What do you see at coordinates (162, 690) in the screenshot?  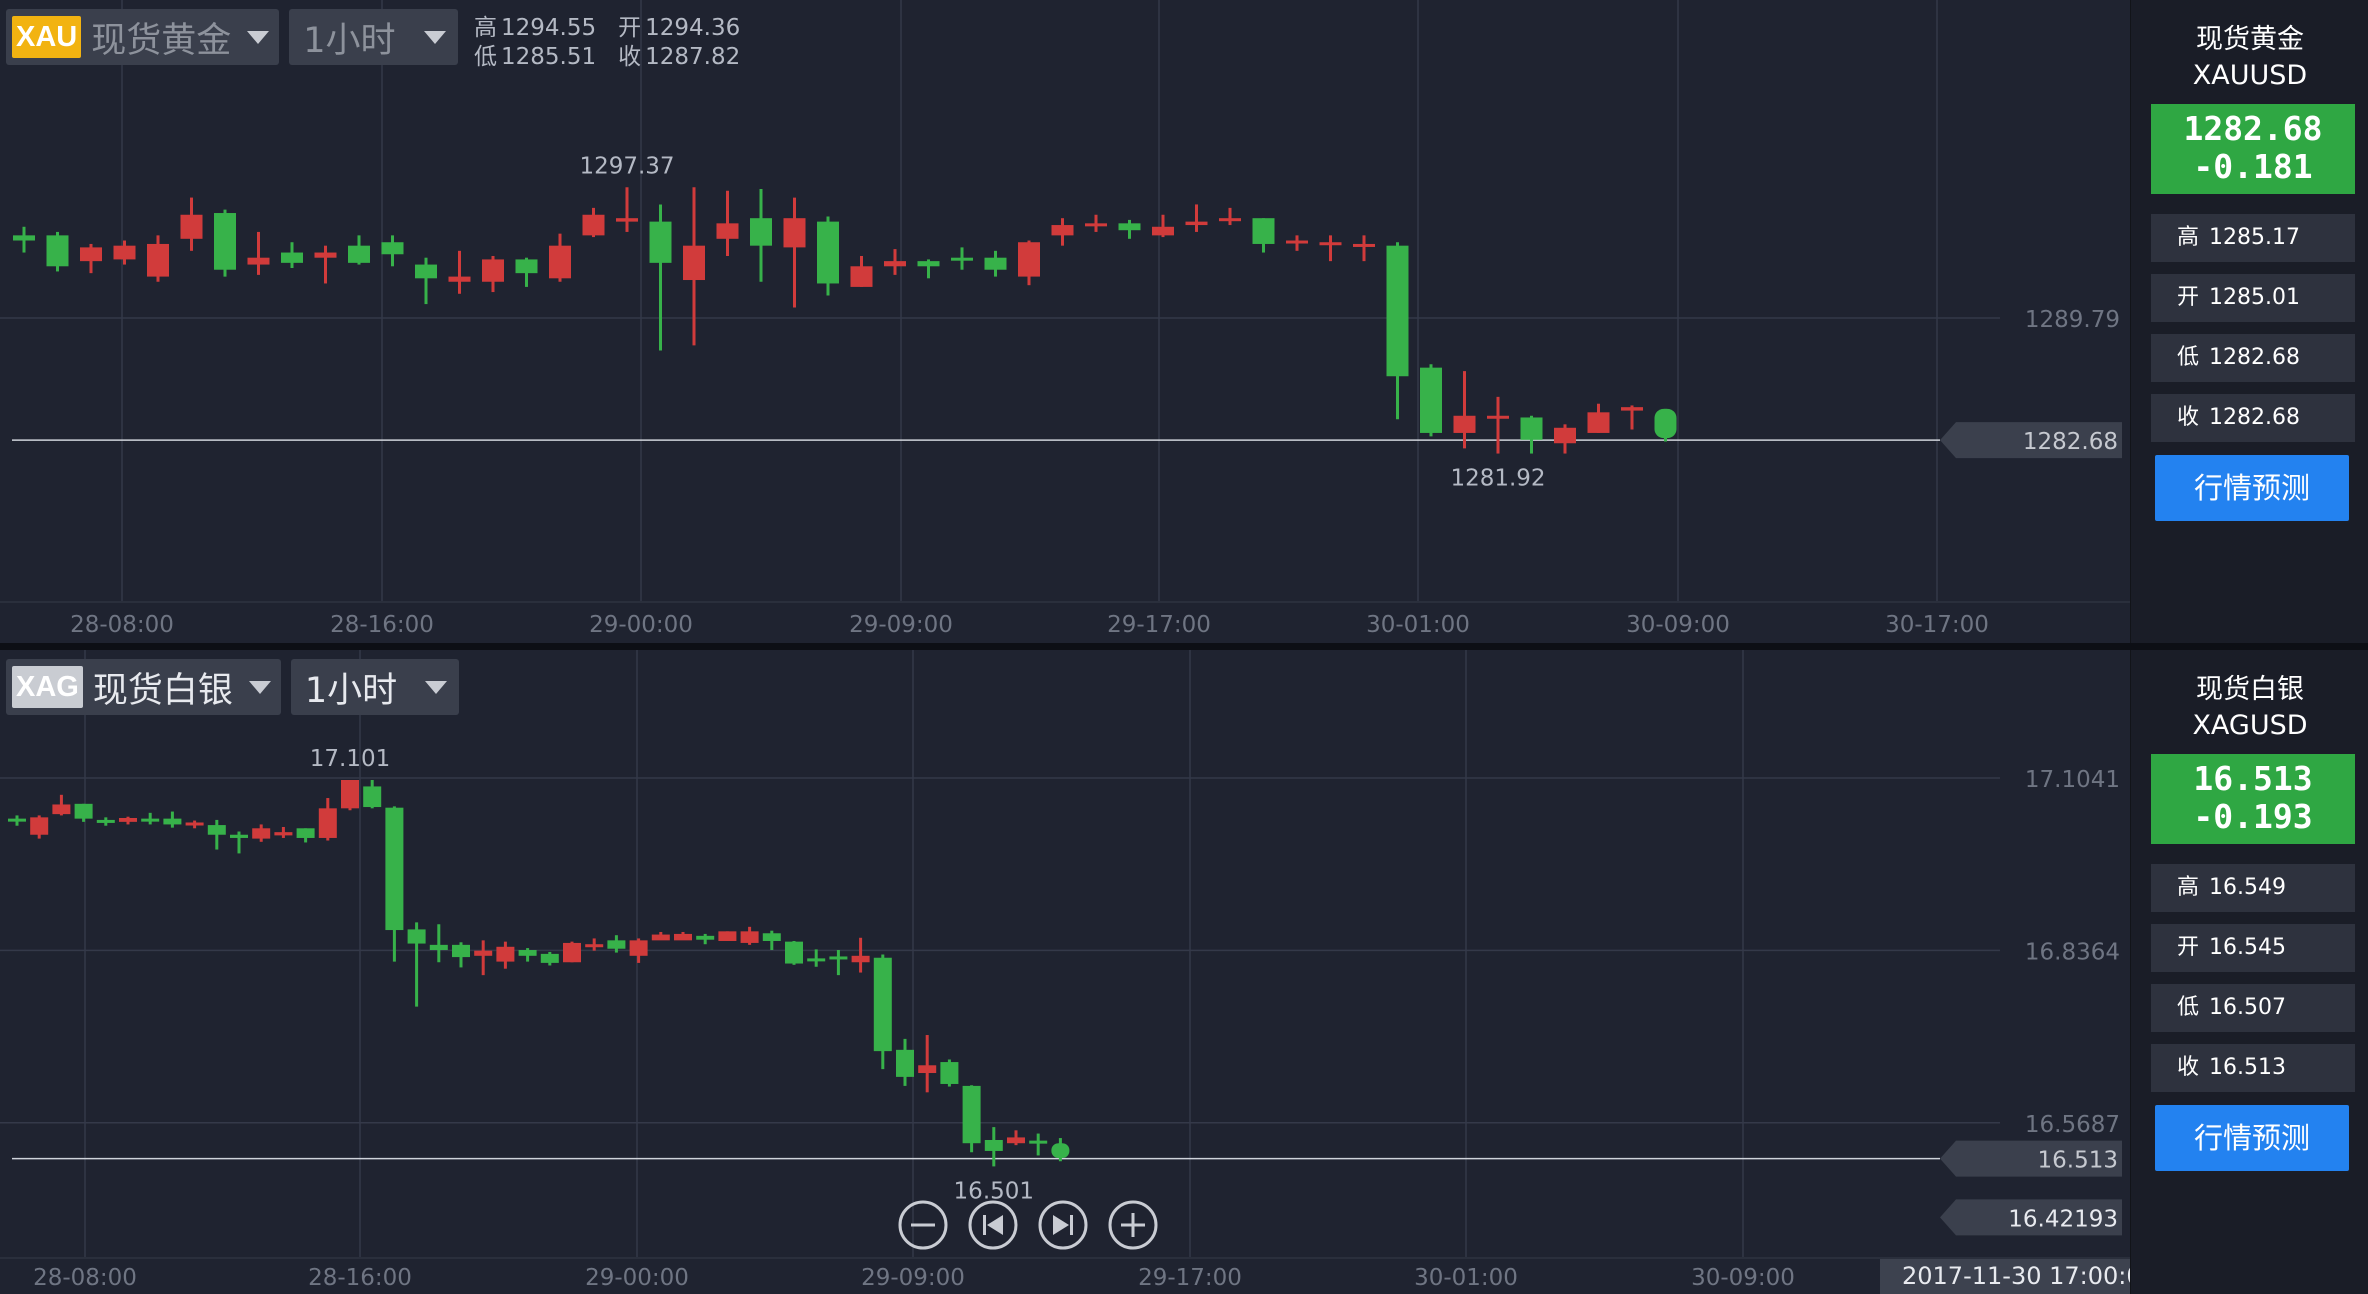 I see `silver-symbol-name: 现货白银` at bounding box center [162, 690].